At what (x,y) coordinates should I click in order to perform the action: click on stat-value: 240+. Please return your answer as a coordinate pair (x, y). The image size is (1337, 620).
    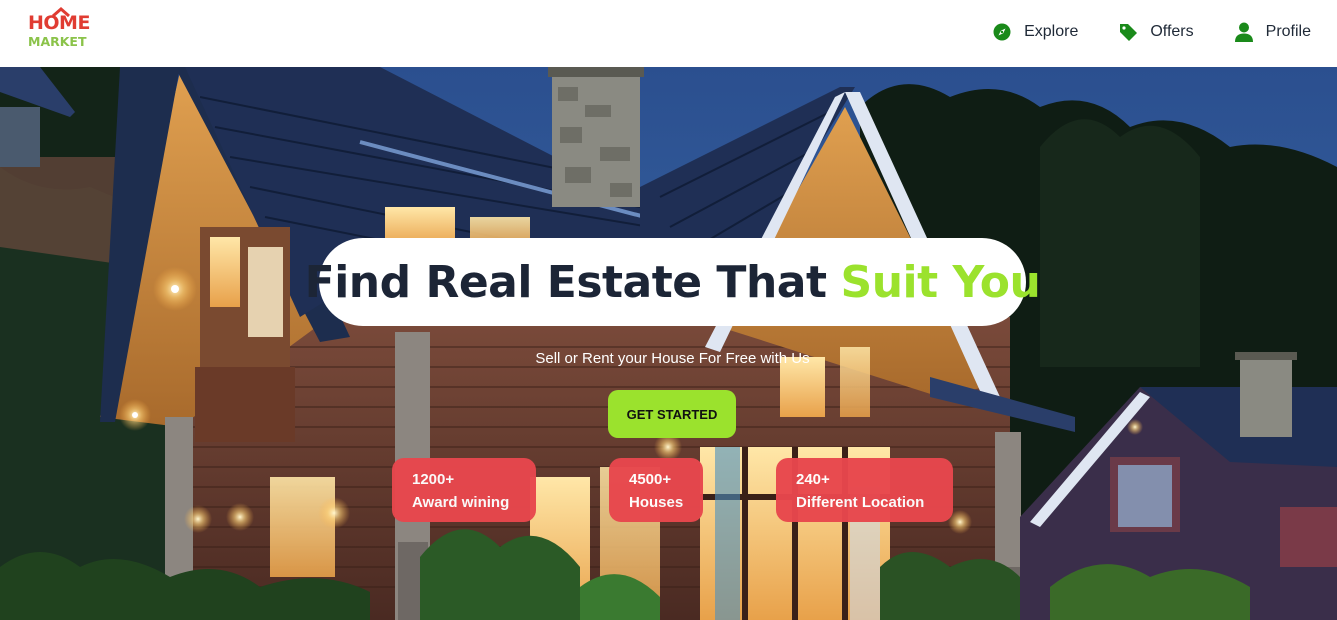
    Looking at the image, I should click on (813, 479).